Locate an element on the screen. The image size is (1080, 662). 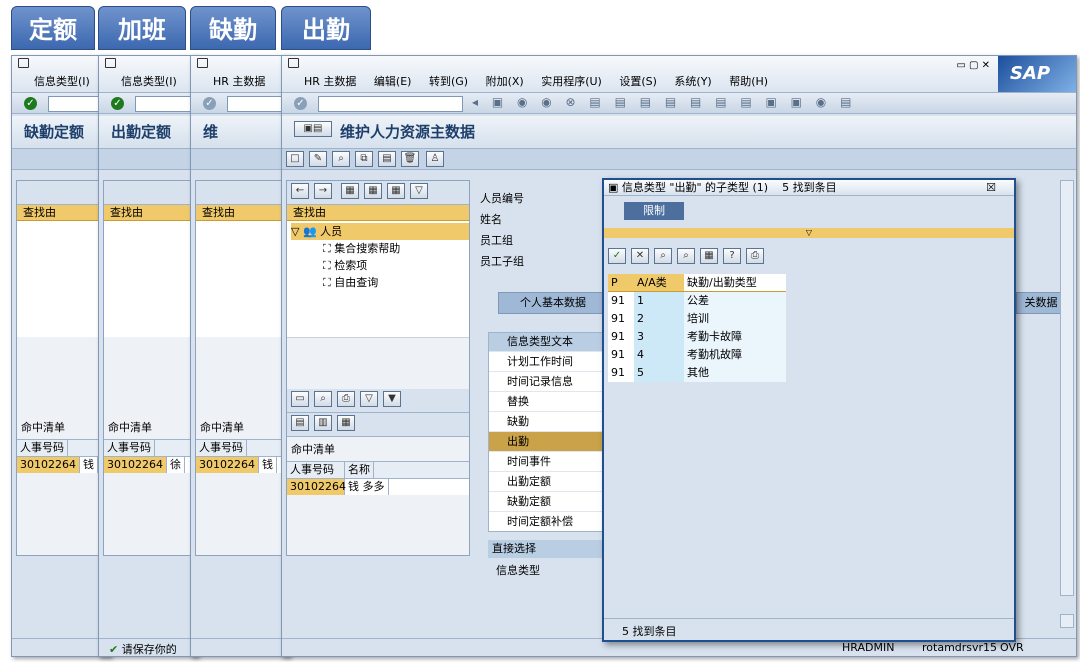
sort-icon: ▼ is located at coordinates (392, 399).